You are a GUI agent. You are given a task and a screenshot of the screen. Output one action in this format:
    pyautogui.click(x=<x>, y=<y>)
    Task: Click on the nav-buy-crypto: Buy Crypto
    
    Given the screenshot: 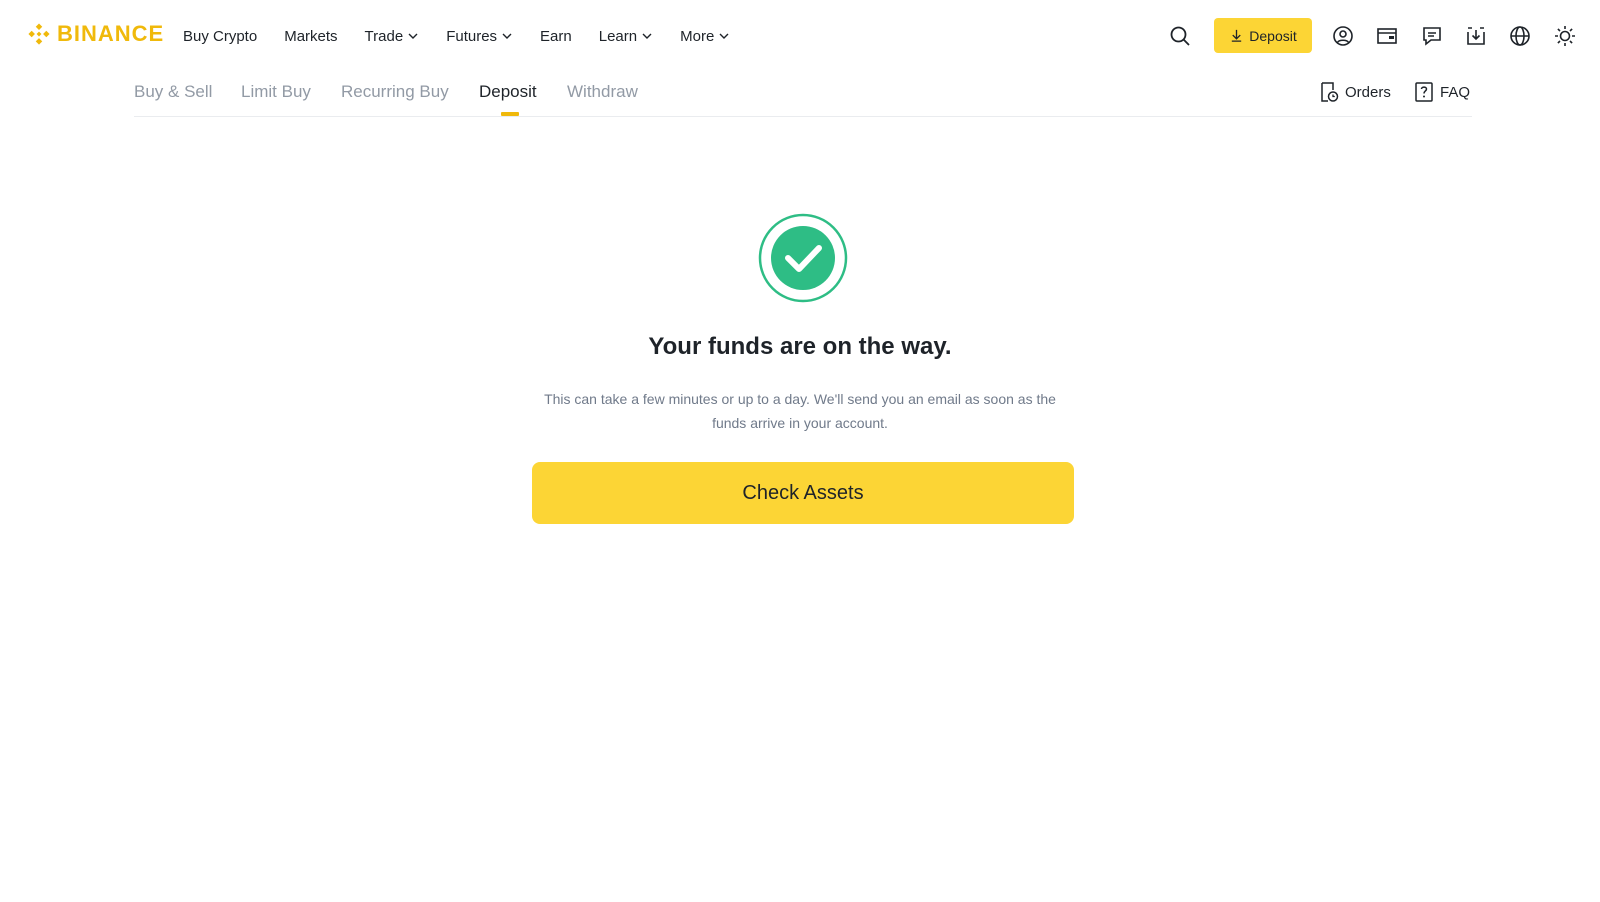 What is the action you would take?
    pyautogui.click(x=220, y=36)
    